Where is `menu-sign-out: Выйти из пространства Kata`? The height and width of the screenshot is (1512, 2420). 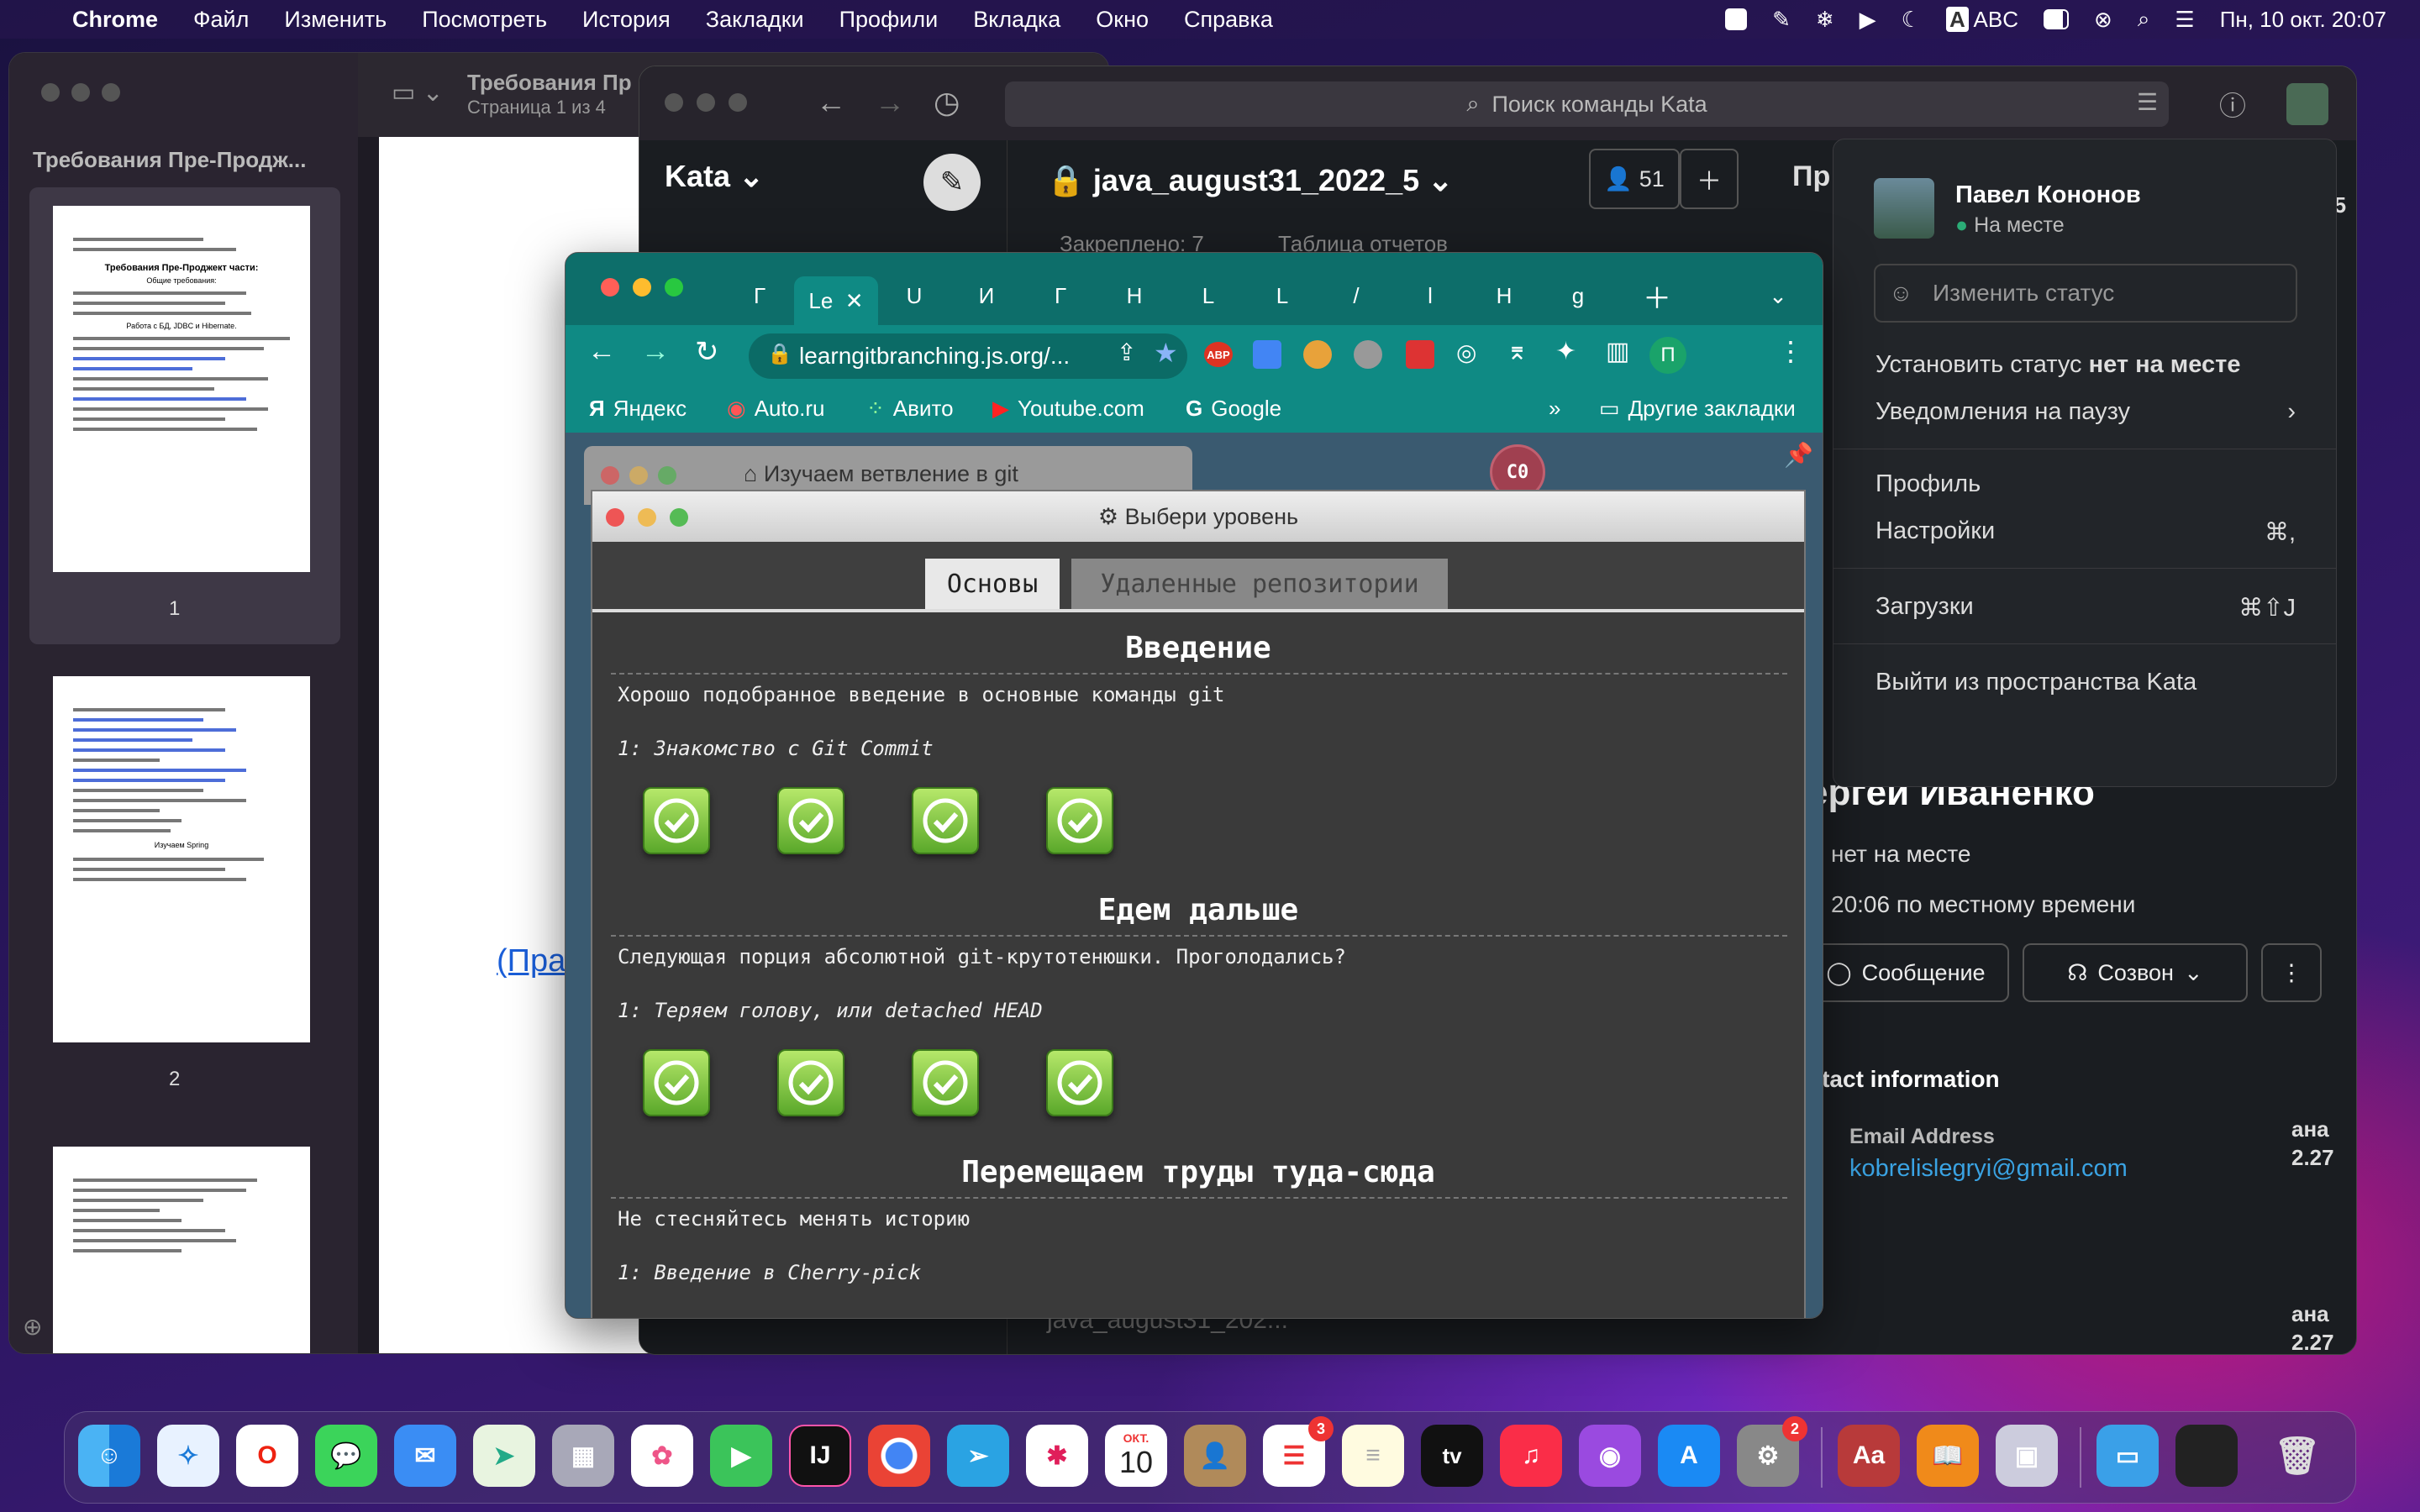
menu-sign-out: Выйти из пространства Kata is located at coordinates (2036, 682).